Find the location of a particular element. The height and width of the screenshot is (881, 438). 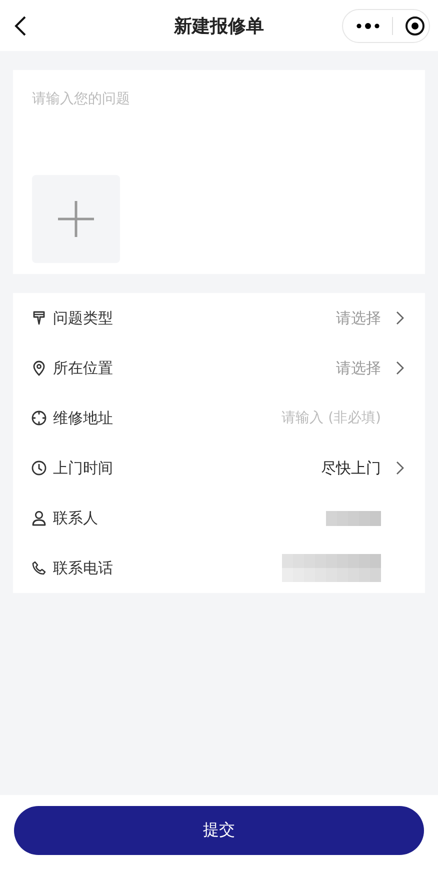

blurred-value is located at coordinates (353, 518).